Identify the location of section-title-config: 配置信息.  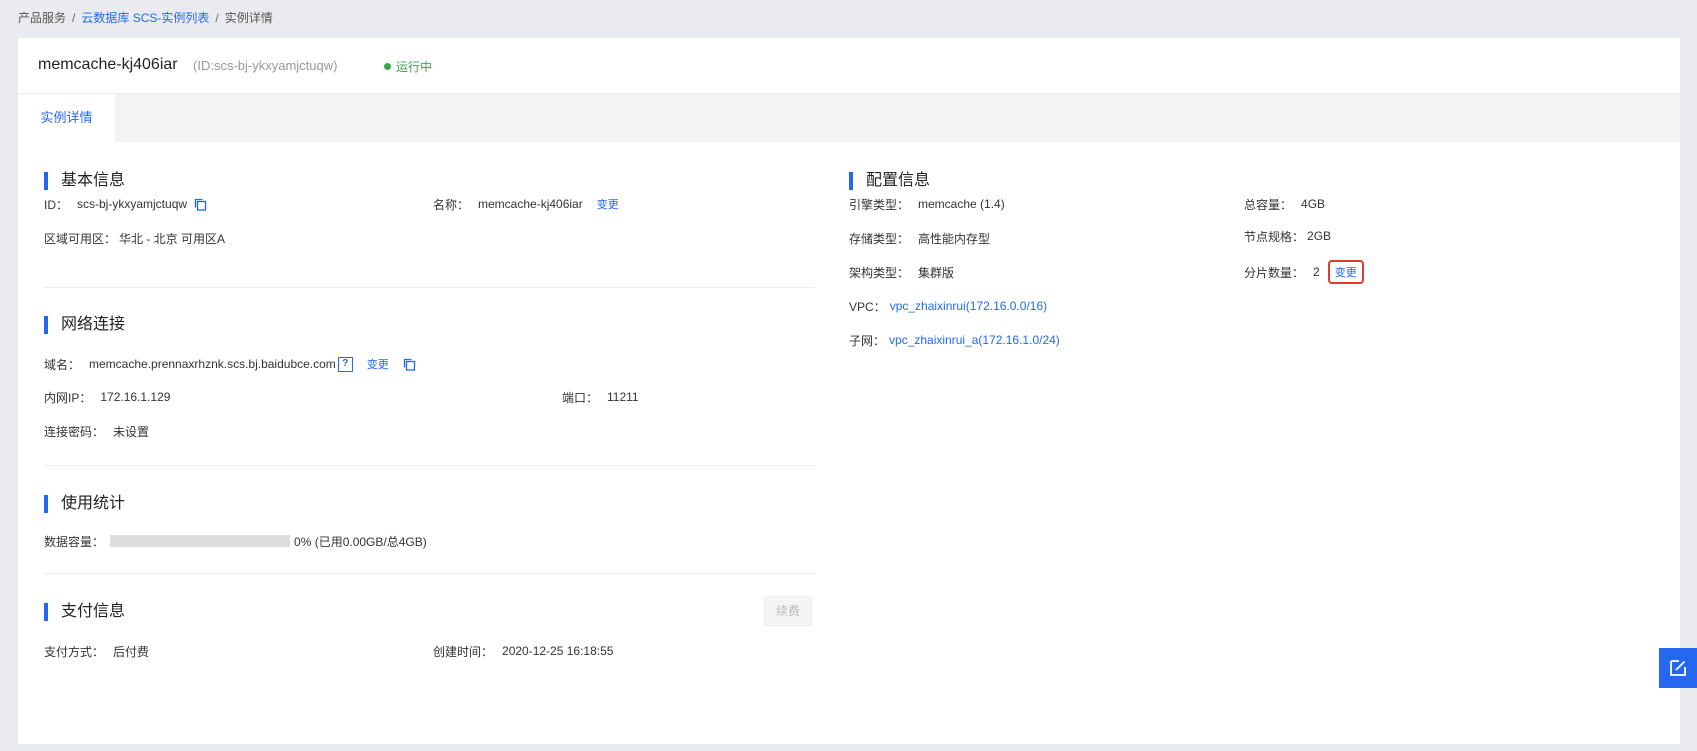
(889, 181).